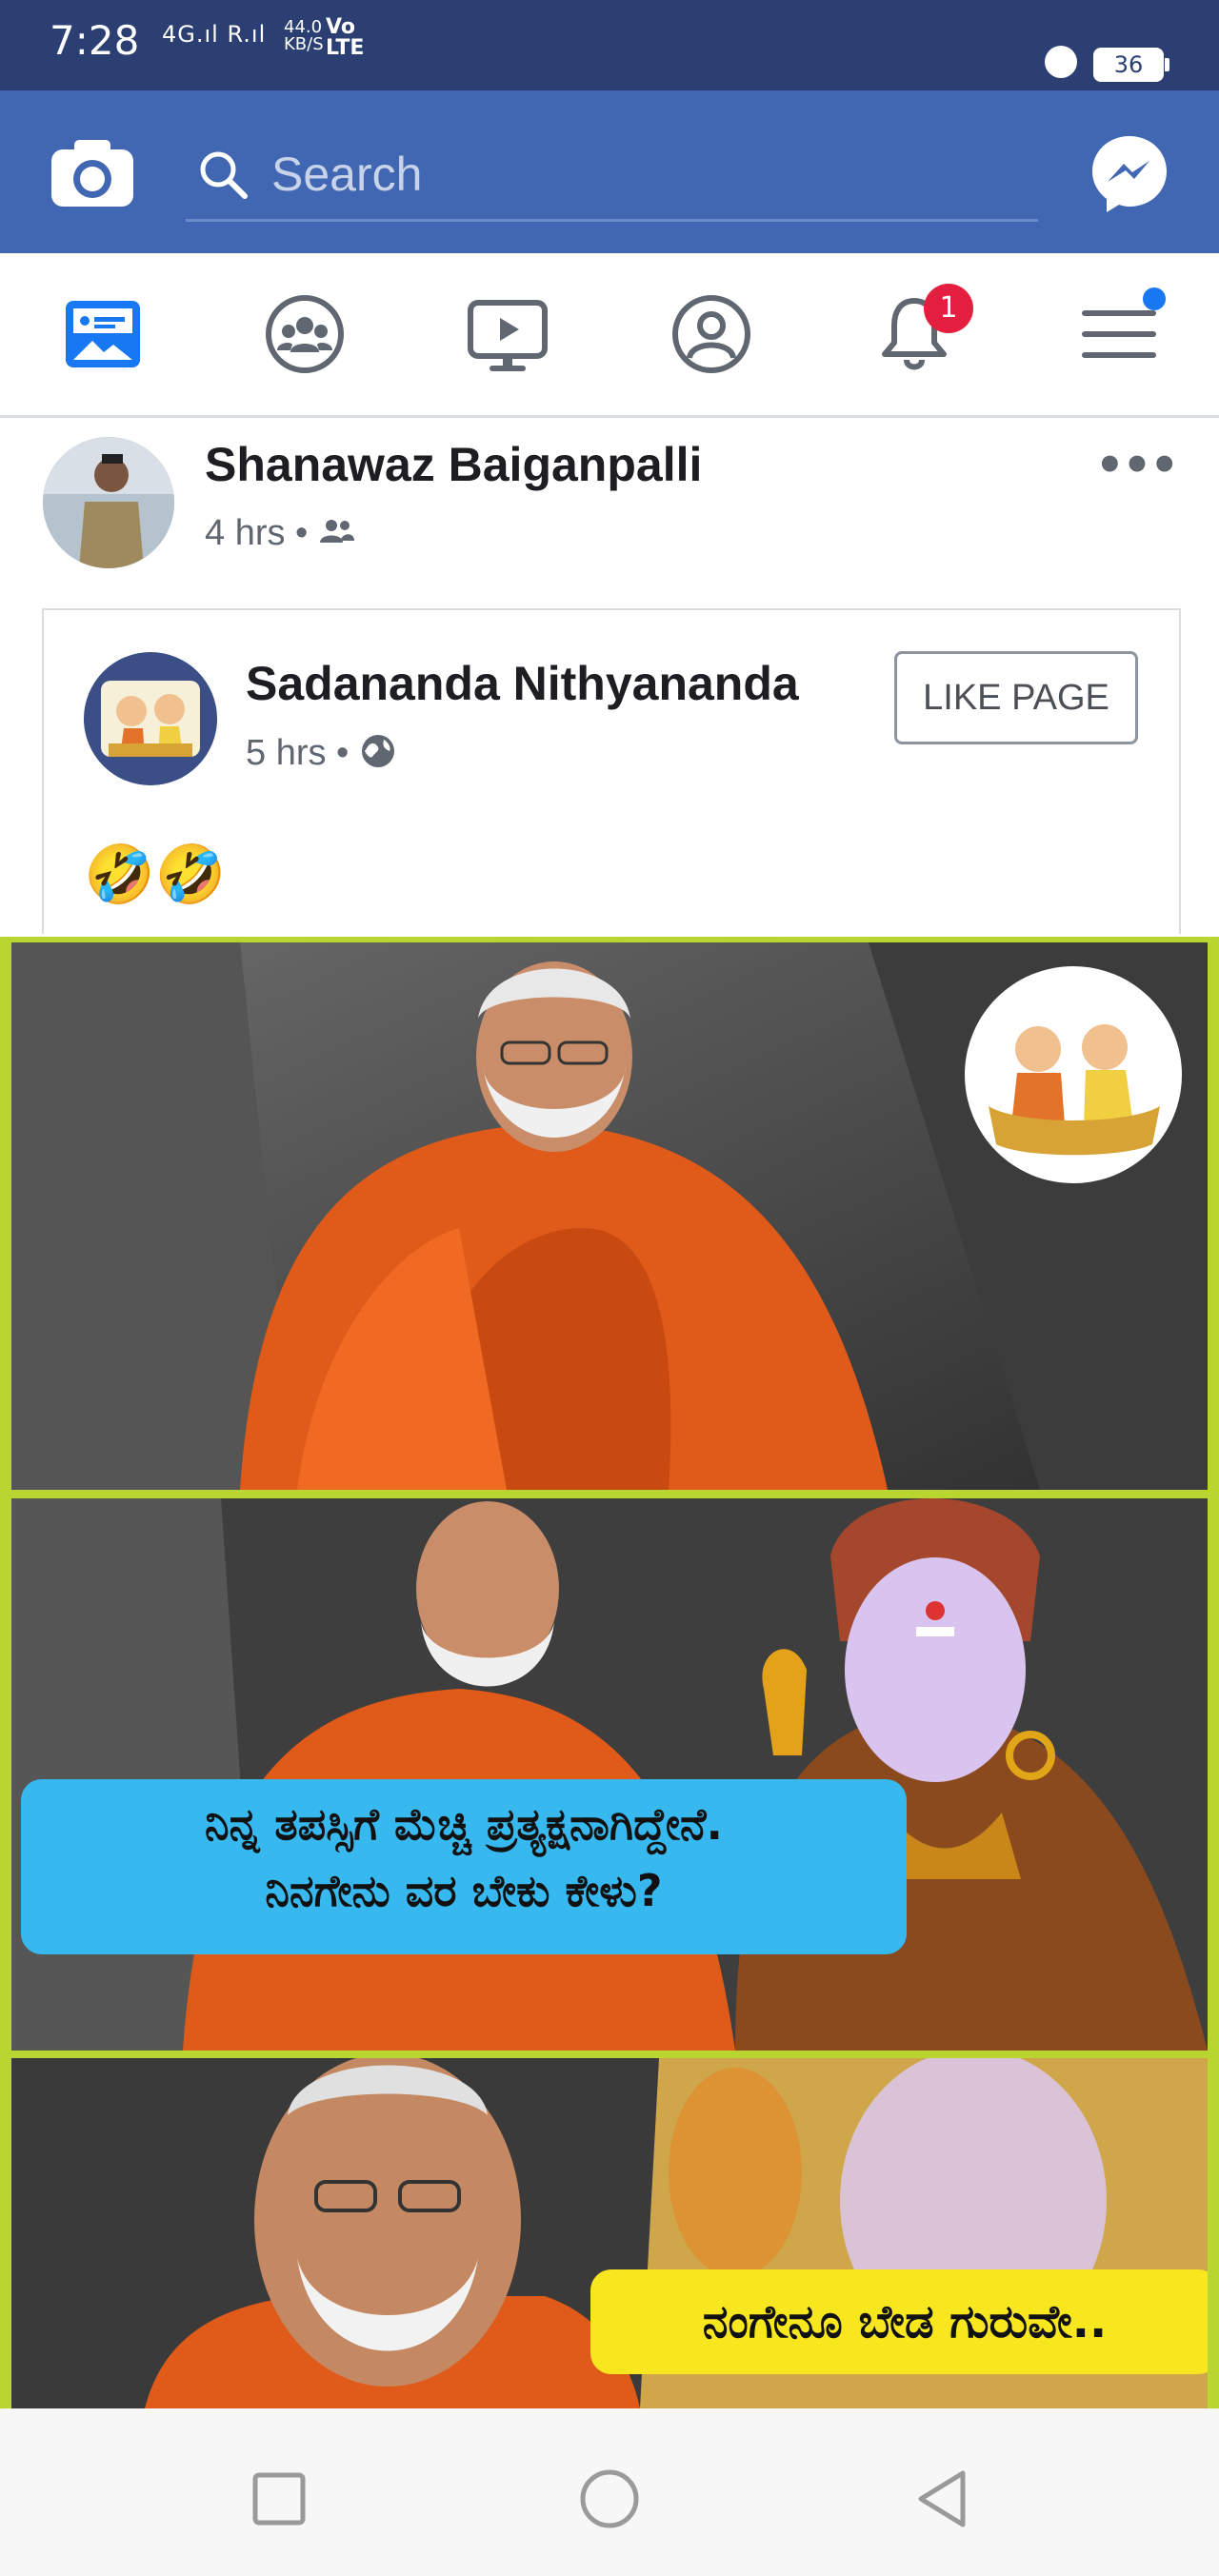 This screenshot has height=2576, width=1219. What do you see at coordinates (507, 334) in the screenshot?
I see `watch-icon` at bounding box center [507, 334].